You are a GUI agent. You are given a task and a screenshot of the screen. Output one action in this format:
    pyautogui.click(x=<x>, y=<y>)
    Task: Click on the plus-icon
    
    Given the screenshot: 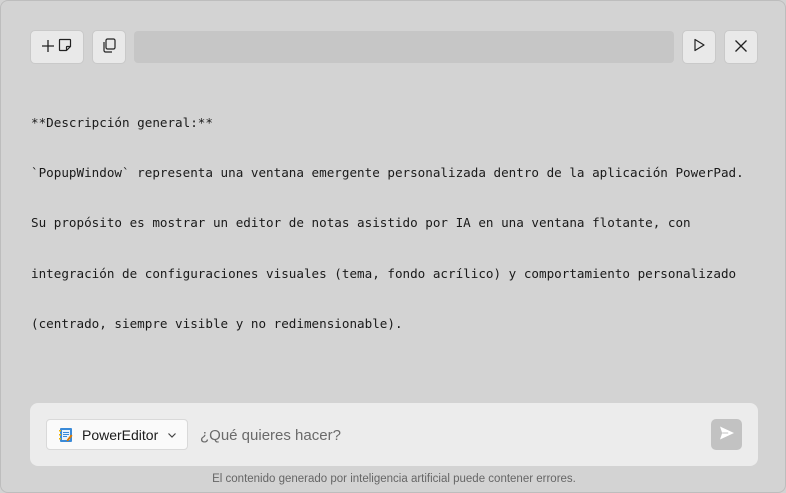 What is the action you would take?
    pyautogui.click(x=48, y=47)
    